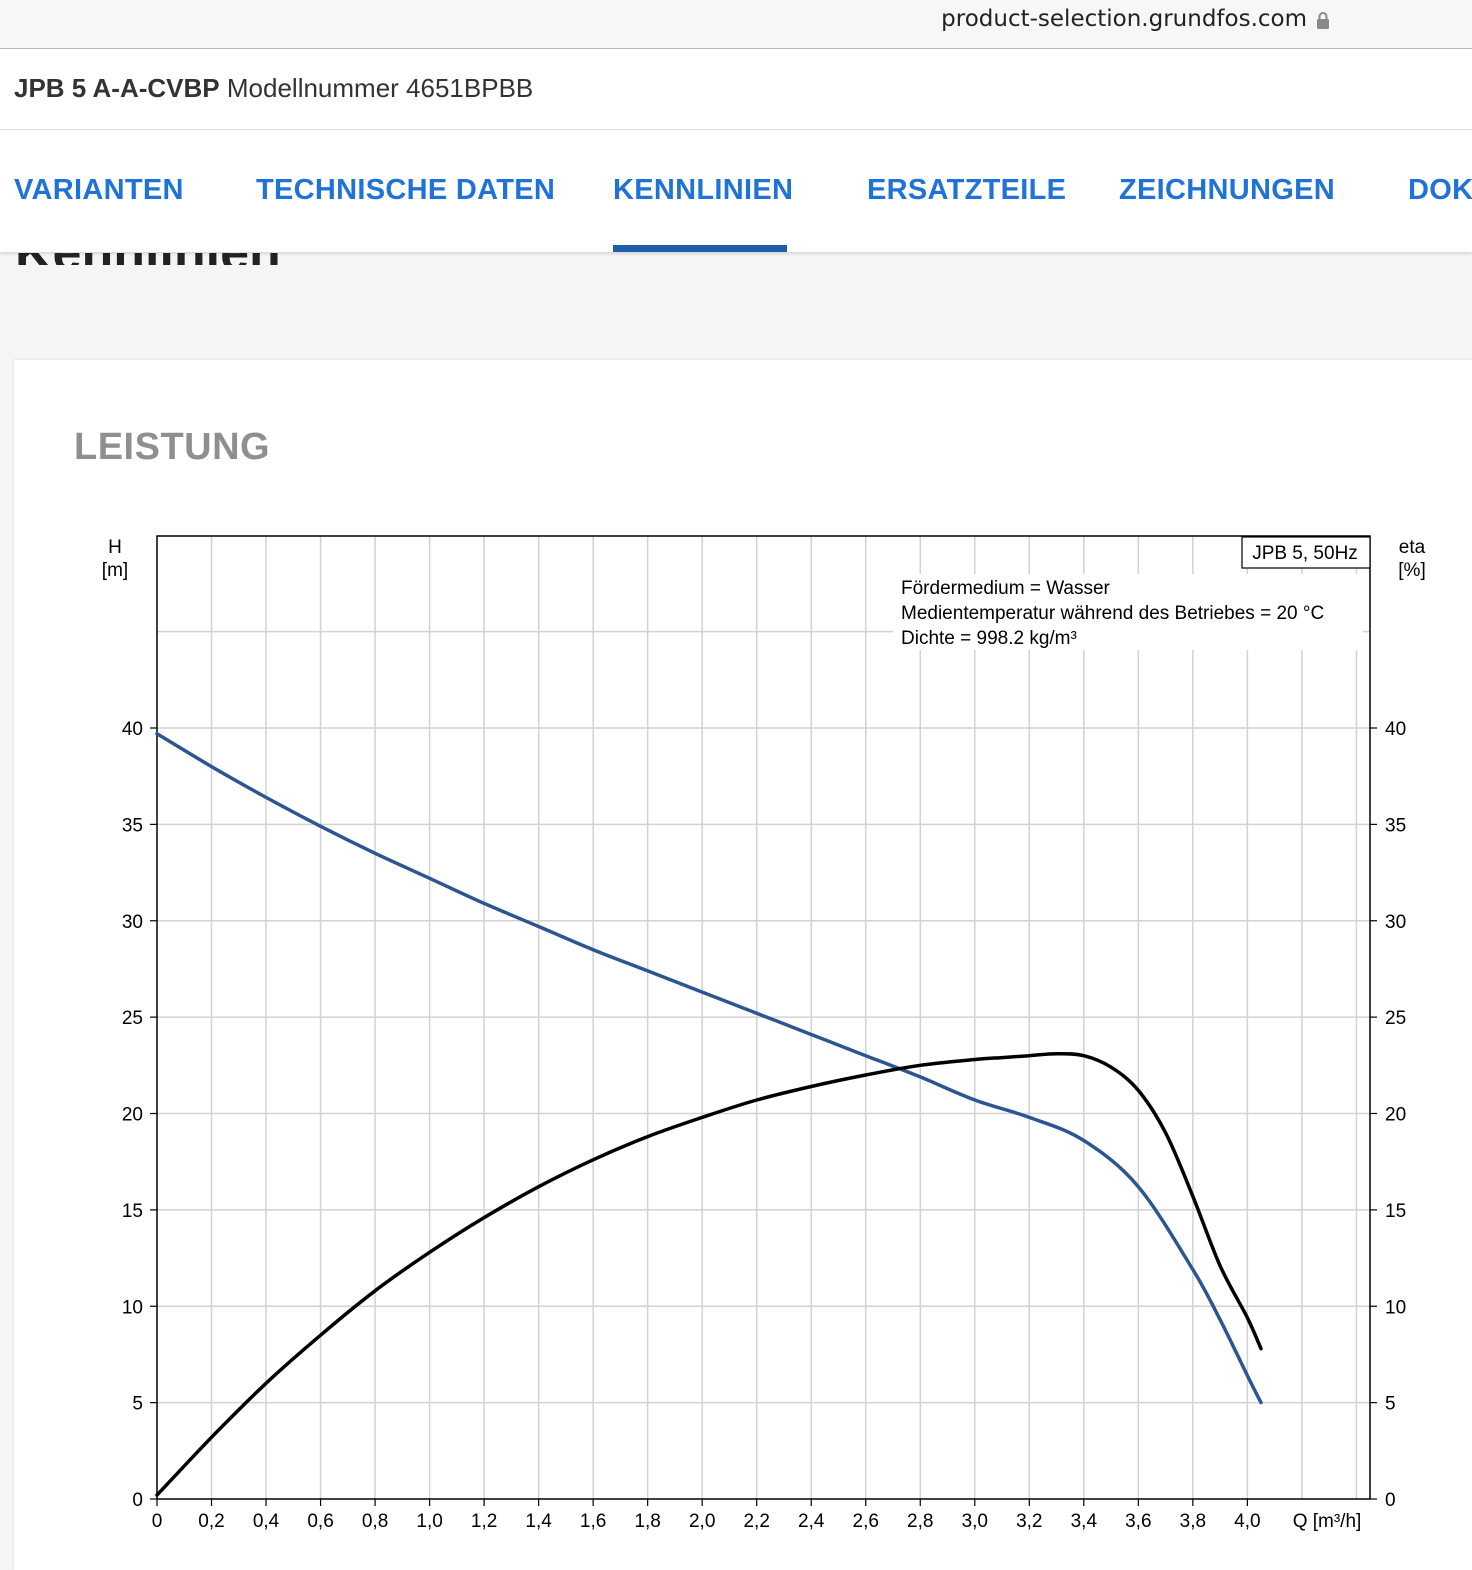  I want to click on x-tick-label: 0,2, so click(211, 1521).